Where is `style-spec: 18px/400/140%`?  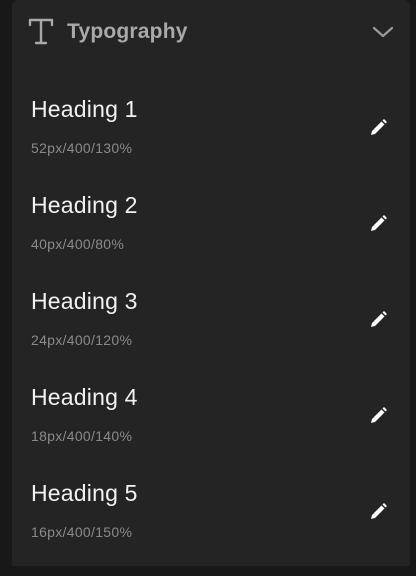 style-spec: 18px/400/140% is located at coordinates (82, 436).